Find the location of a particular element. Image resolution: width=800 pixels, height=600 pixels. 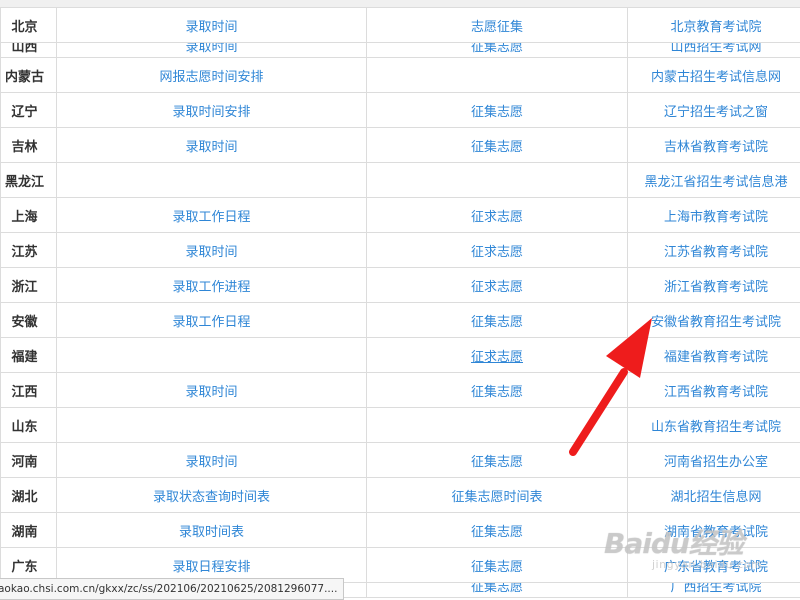

table-row: 江西 录取时间 征集志愿 江西省教育考试院 is located at coordinates (400, 390).